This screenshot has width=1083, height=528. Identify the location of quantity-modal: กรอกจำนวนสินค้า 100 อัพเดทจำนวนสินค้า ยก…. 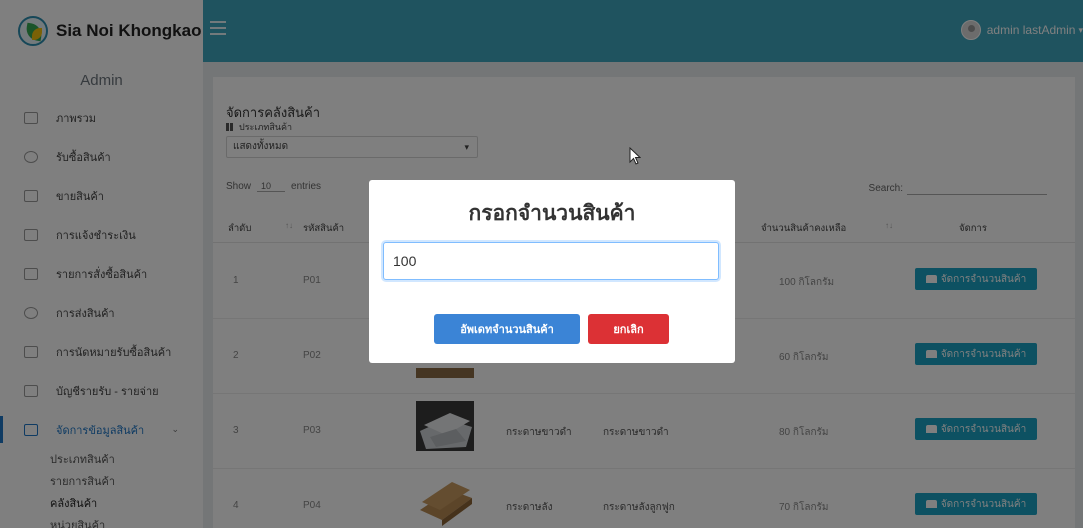
(552, 271).